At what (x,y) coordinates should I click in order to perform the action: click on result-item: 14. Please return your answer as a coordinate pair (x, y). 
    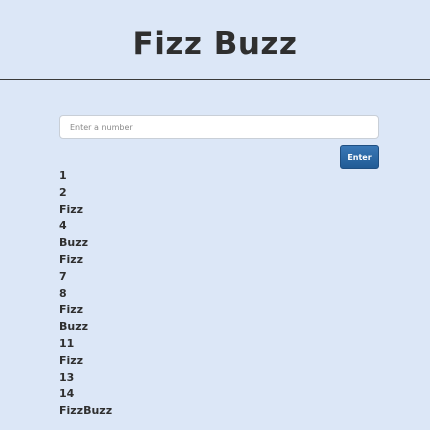
    Looking at the image, I should click on (67, 394).